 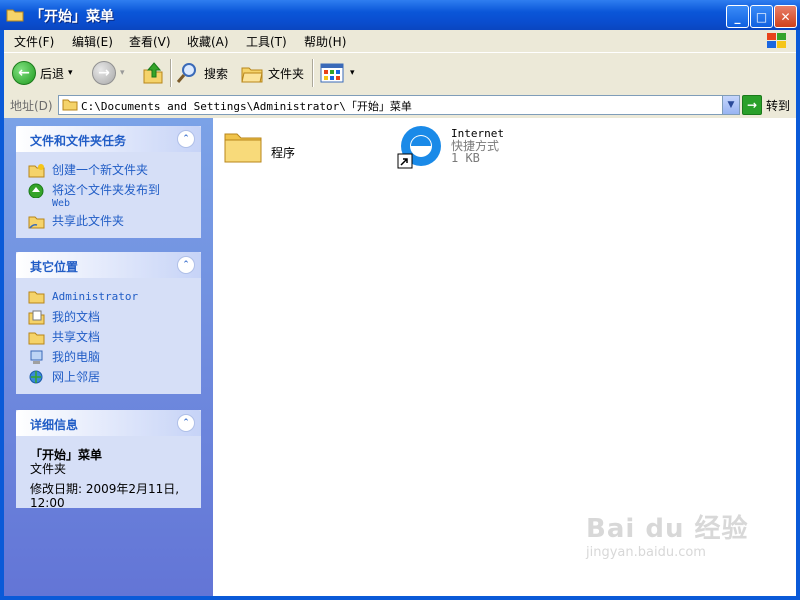 I want to click on watermark: Bai du 经验 jingyan.baidu.com, so click(x=671, y=538).